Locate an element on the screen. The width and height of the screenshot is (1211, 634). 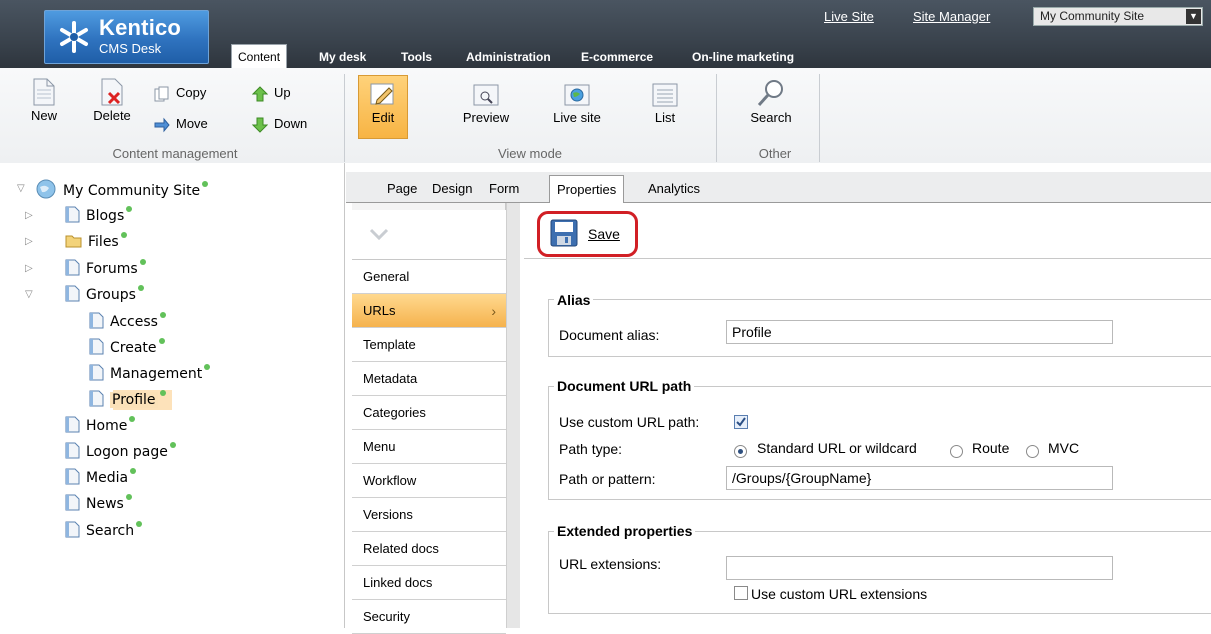
tab-properties: Properties is located at coordinates (587, 189).